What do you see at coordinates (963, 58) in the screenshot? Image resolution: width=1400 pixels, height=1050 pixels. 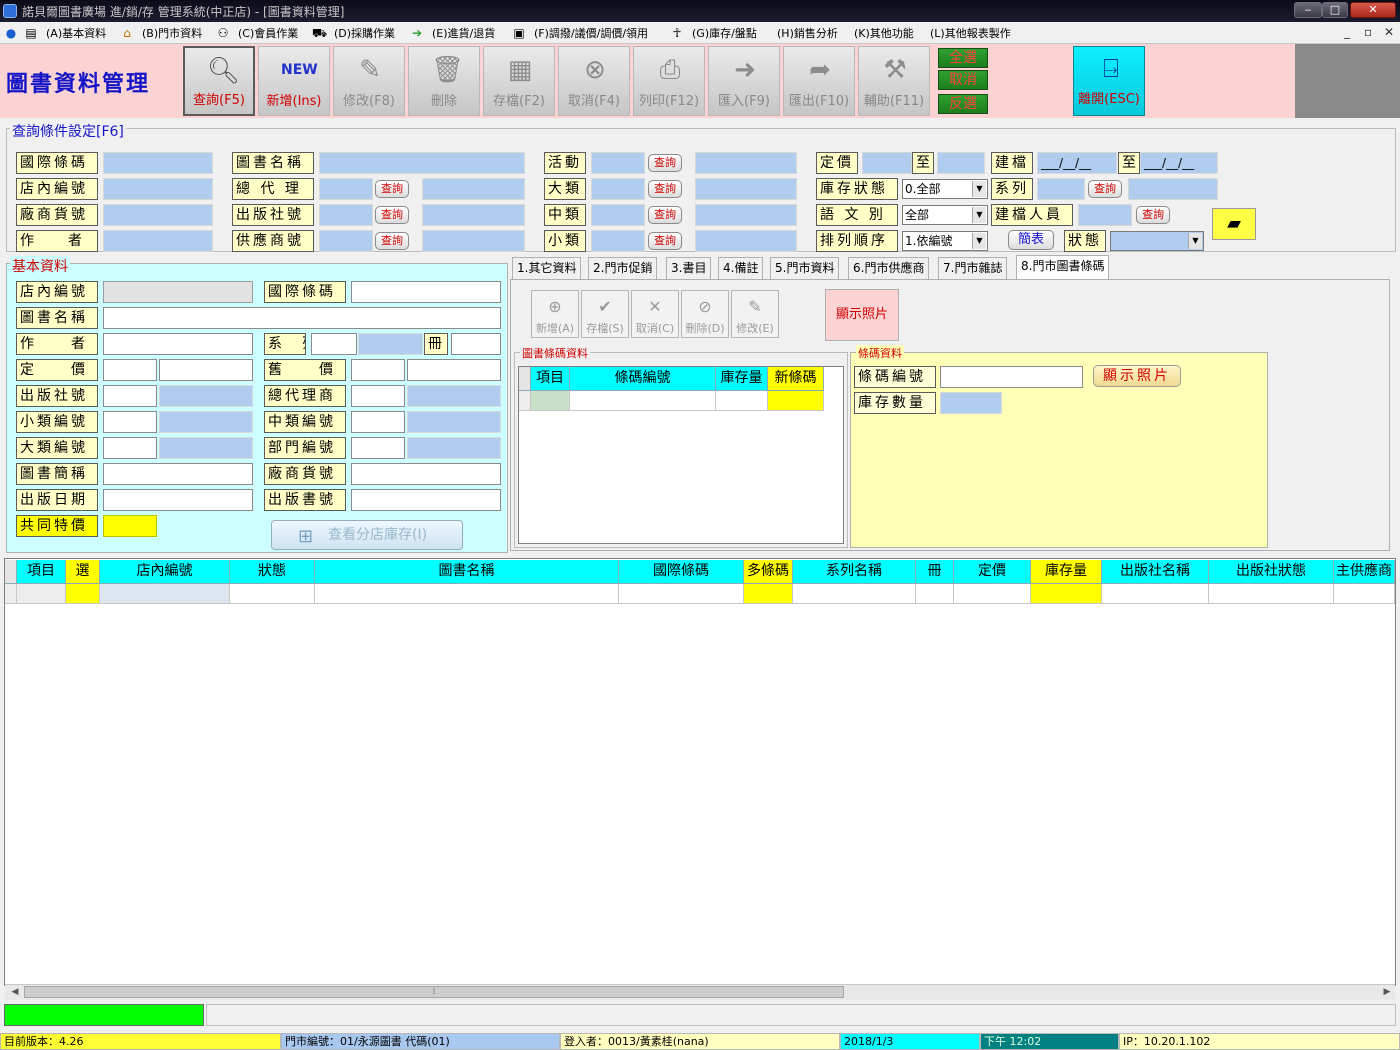 I see `select-all-button: 全選` at bounding box center [963, 58].